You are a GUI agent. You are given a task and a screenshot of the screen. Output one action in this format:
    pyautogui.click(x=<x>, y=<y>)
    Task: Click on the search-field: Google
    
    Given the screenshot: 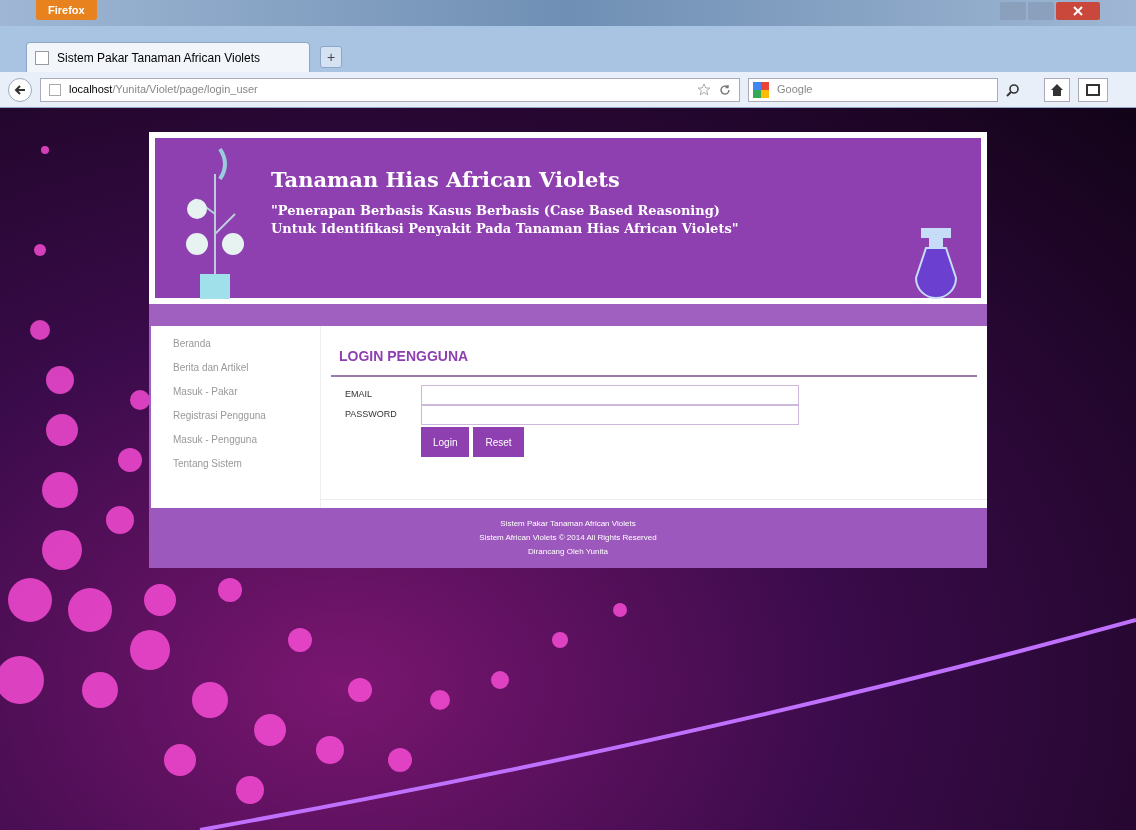 What is the action you would take?
    pyautogui.click(x=873, y=89)
    